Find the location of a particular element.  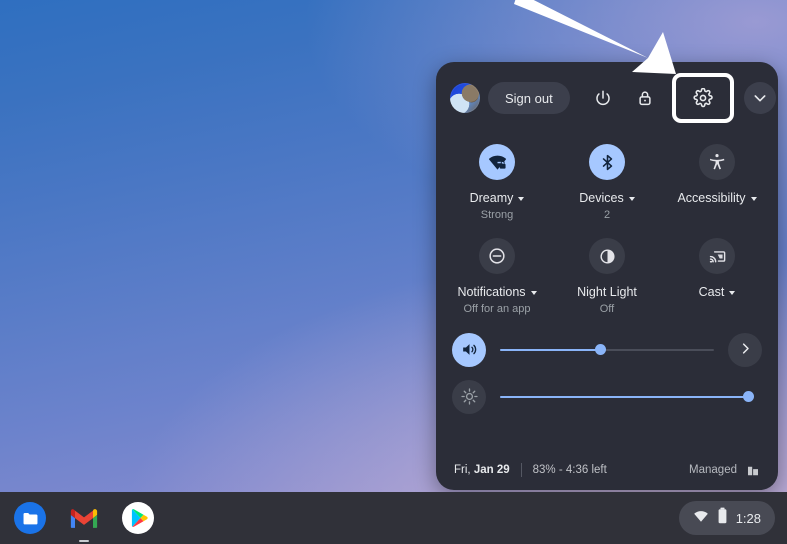

volume-fill is located at coordinates (550, 349).